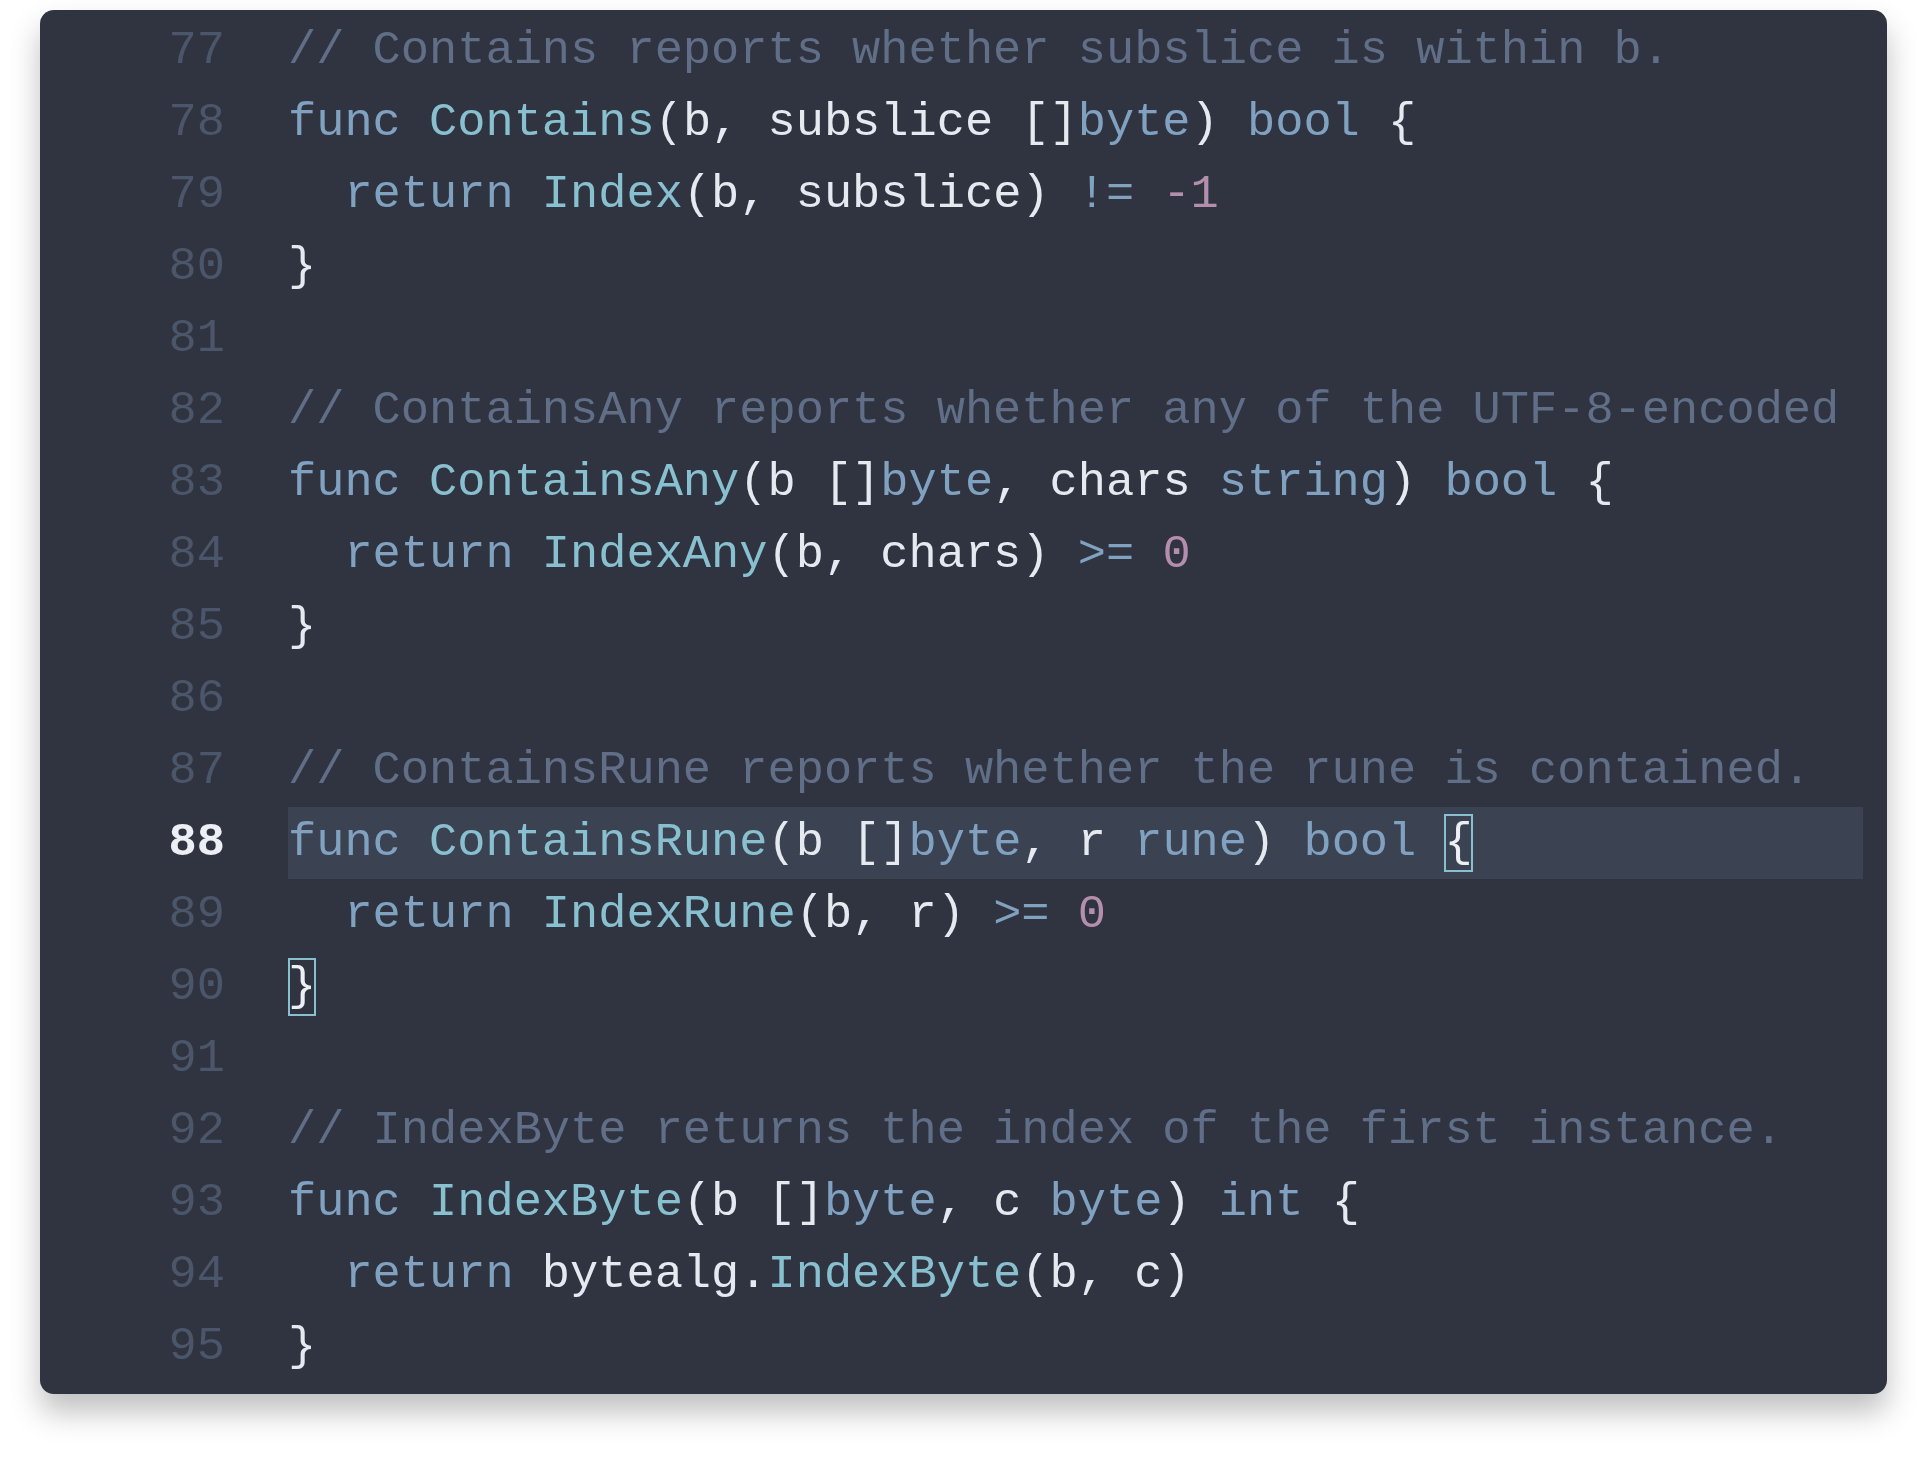 The width and height of the screenshot is (1930, 1462). Describe the element at coordinates (725, 915) in the screenshot. I see `code-line: return IndexRune(b, r) >= 0` at that location.